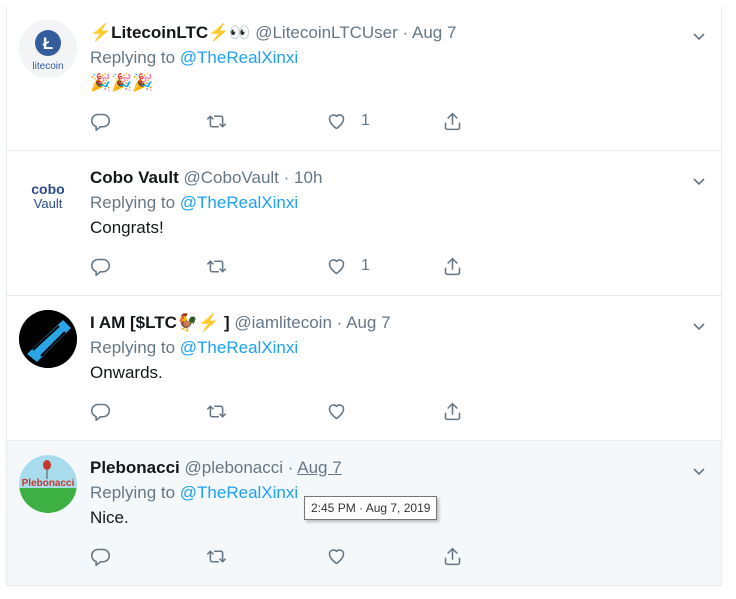 The image size is (736, 599). I want to click on svg-text: Ł, so click(48, 43).